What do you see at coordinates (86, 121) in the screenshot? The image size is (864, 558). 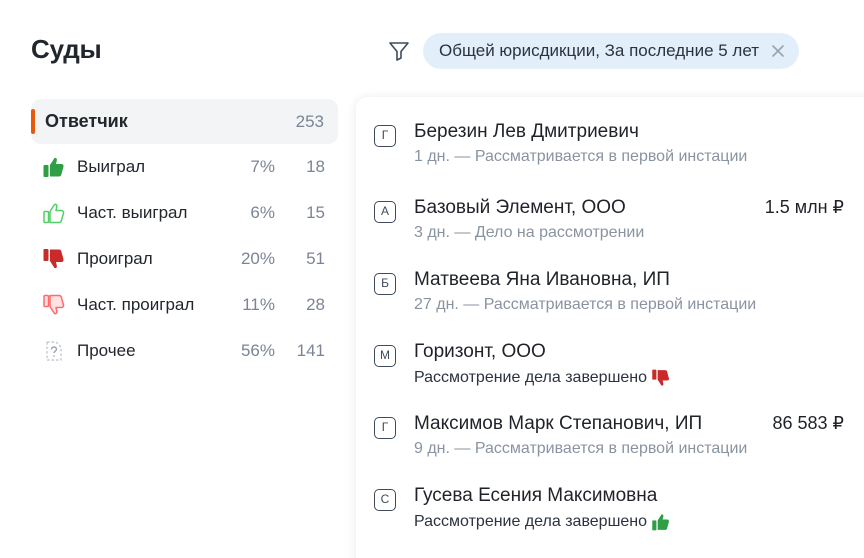 I see `sidebar-head-label: Ответчик` at bounding box center [86, 121].